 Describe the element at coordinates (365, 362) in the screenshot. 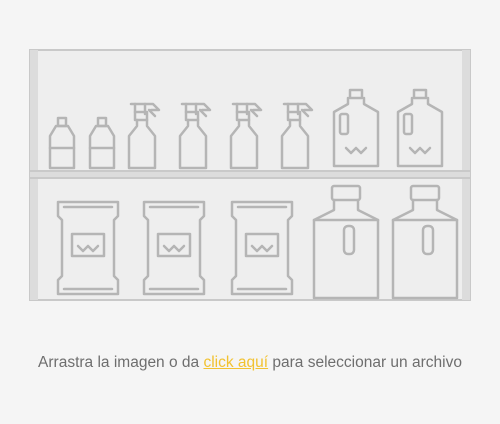

I see `upload-text-after: para seleccionar un archivo` at that location.